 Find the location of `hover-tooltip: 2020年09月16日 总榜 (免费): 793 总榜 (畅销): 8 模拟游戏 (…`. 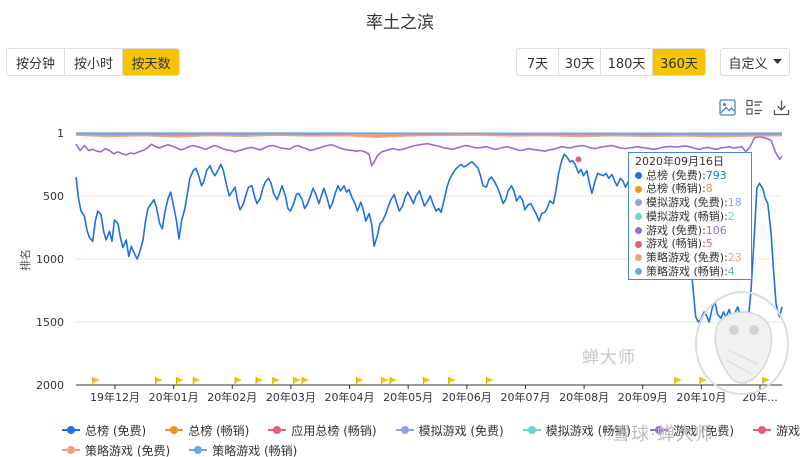

hover-tooltip: 2020年09月16日 总榜 (免费): 793 总榜 (畅销): 8 模拟游戏 (… is located at coordinates (690, 216).